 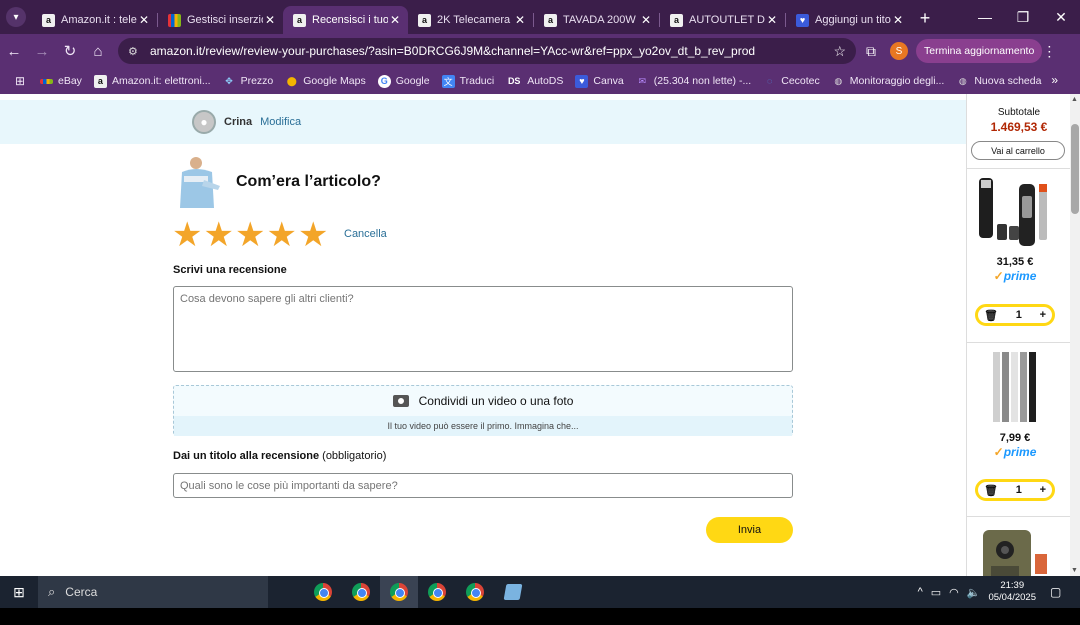 What do you see at coordinates (899, 51) in the screenshot?
I see `profile-avatar: S` at bounding box center [899, 51].